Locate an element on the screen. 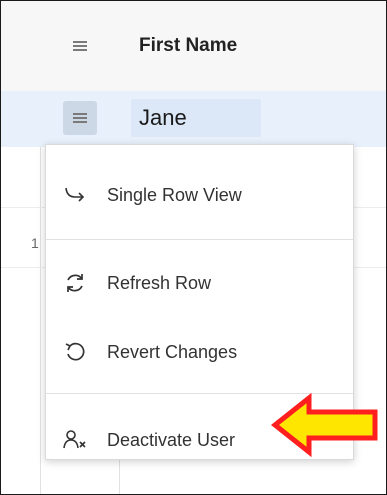  menu-item-label: Single Row View is located at coordinates (174, 194).